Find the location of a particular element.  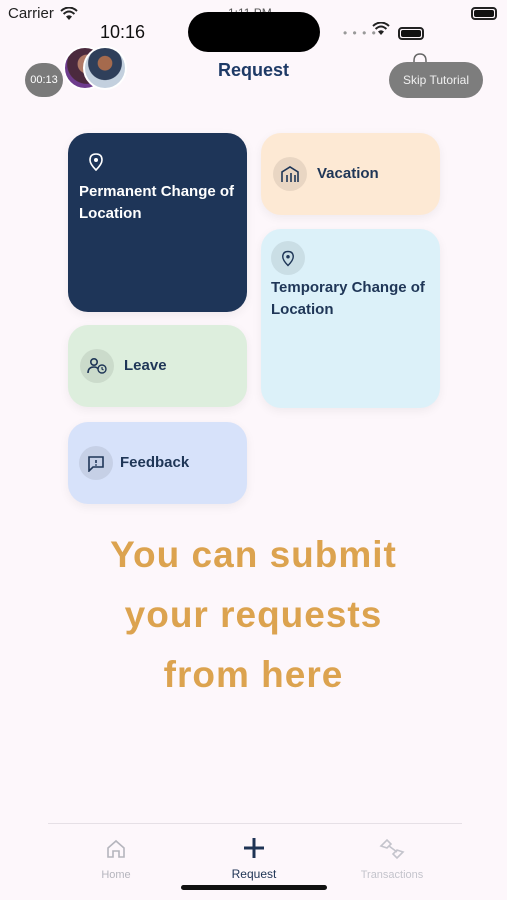

leave-icon-wrap is located at coordinates (97, 366).